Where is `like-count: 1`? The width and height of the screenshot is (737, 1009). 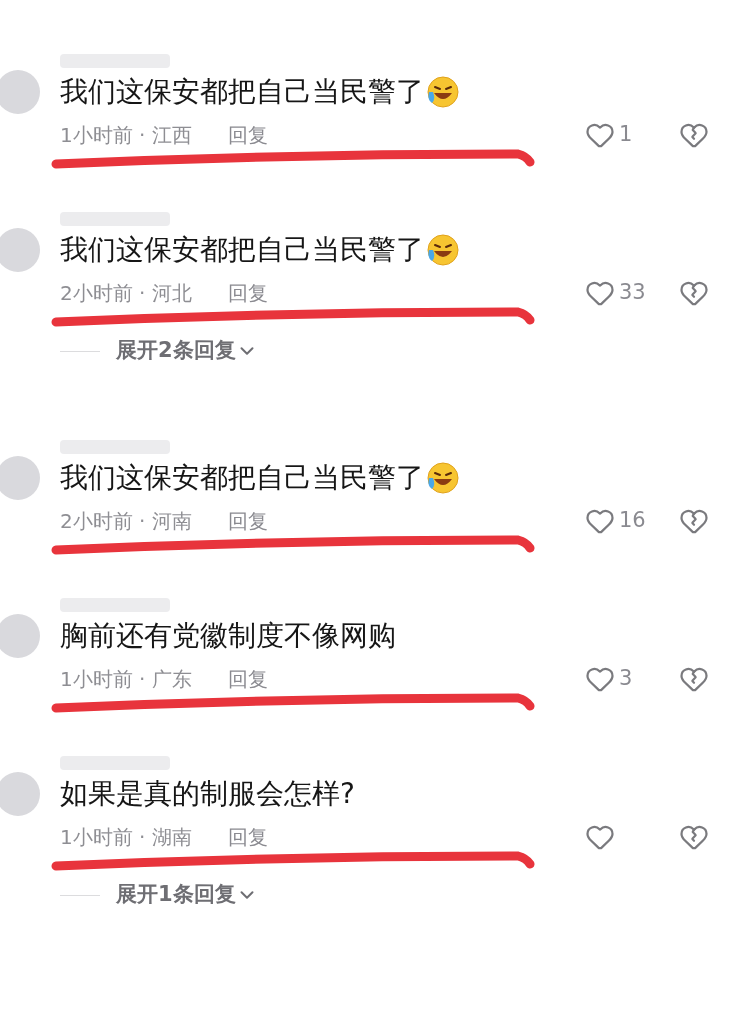 like-count: 1 is located at coordinates (626, 135).